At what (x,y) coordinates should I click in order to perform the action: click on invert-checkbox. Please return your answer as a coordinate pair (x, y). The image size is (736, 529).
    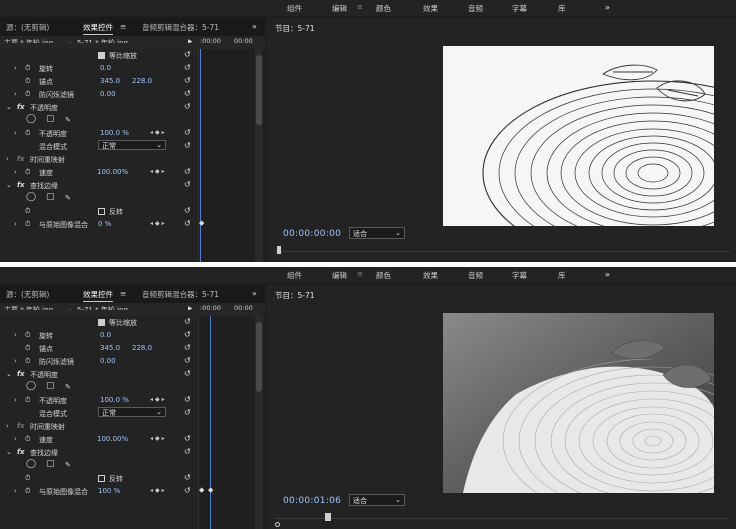
    Looking at the image, I should click on (101, 478).